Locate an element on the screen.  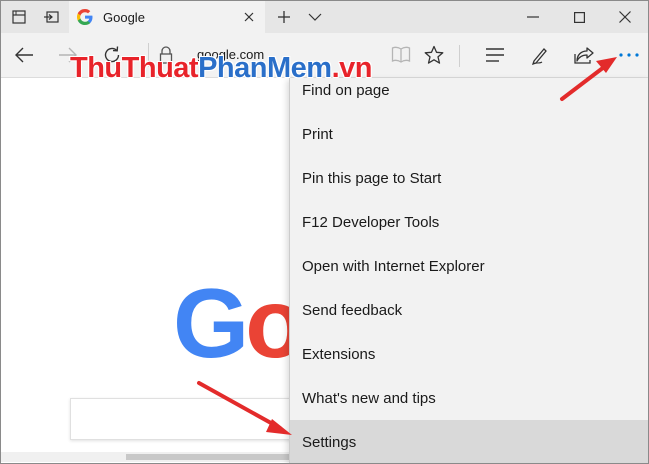
watermark-part-2: PhanMem is located at coordinates (265, 68).